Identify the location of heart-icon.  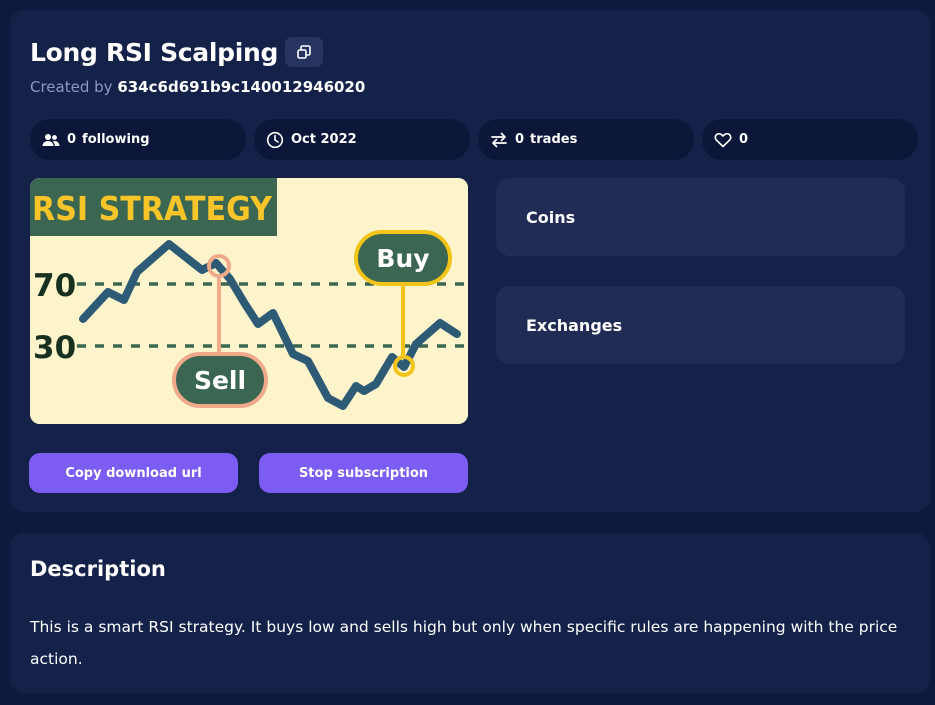
(723, 140).